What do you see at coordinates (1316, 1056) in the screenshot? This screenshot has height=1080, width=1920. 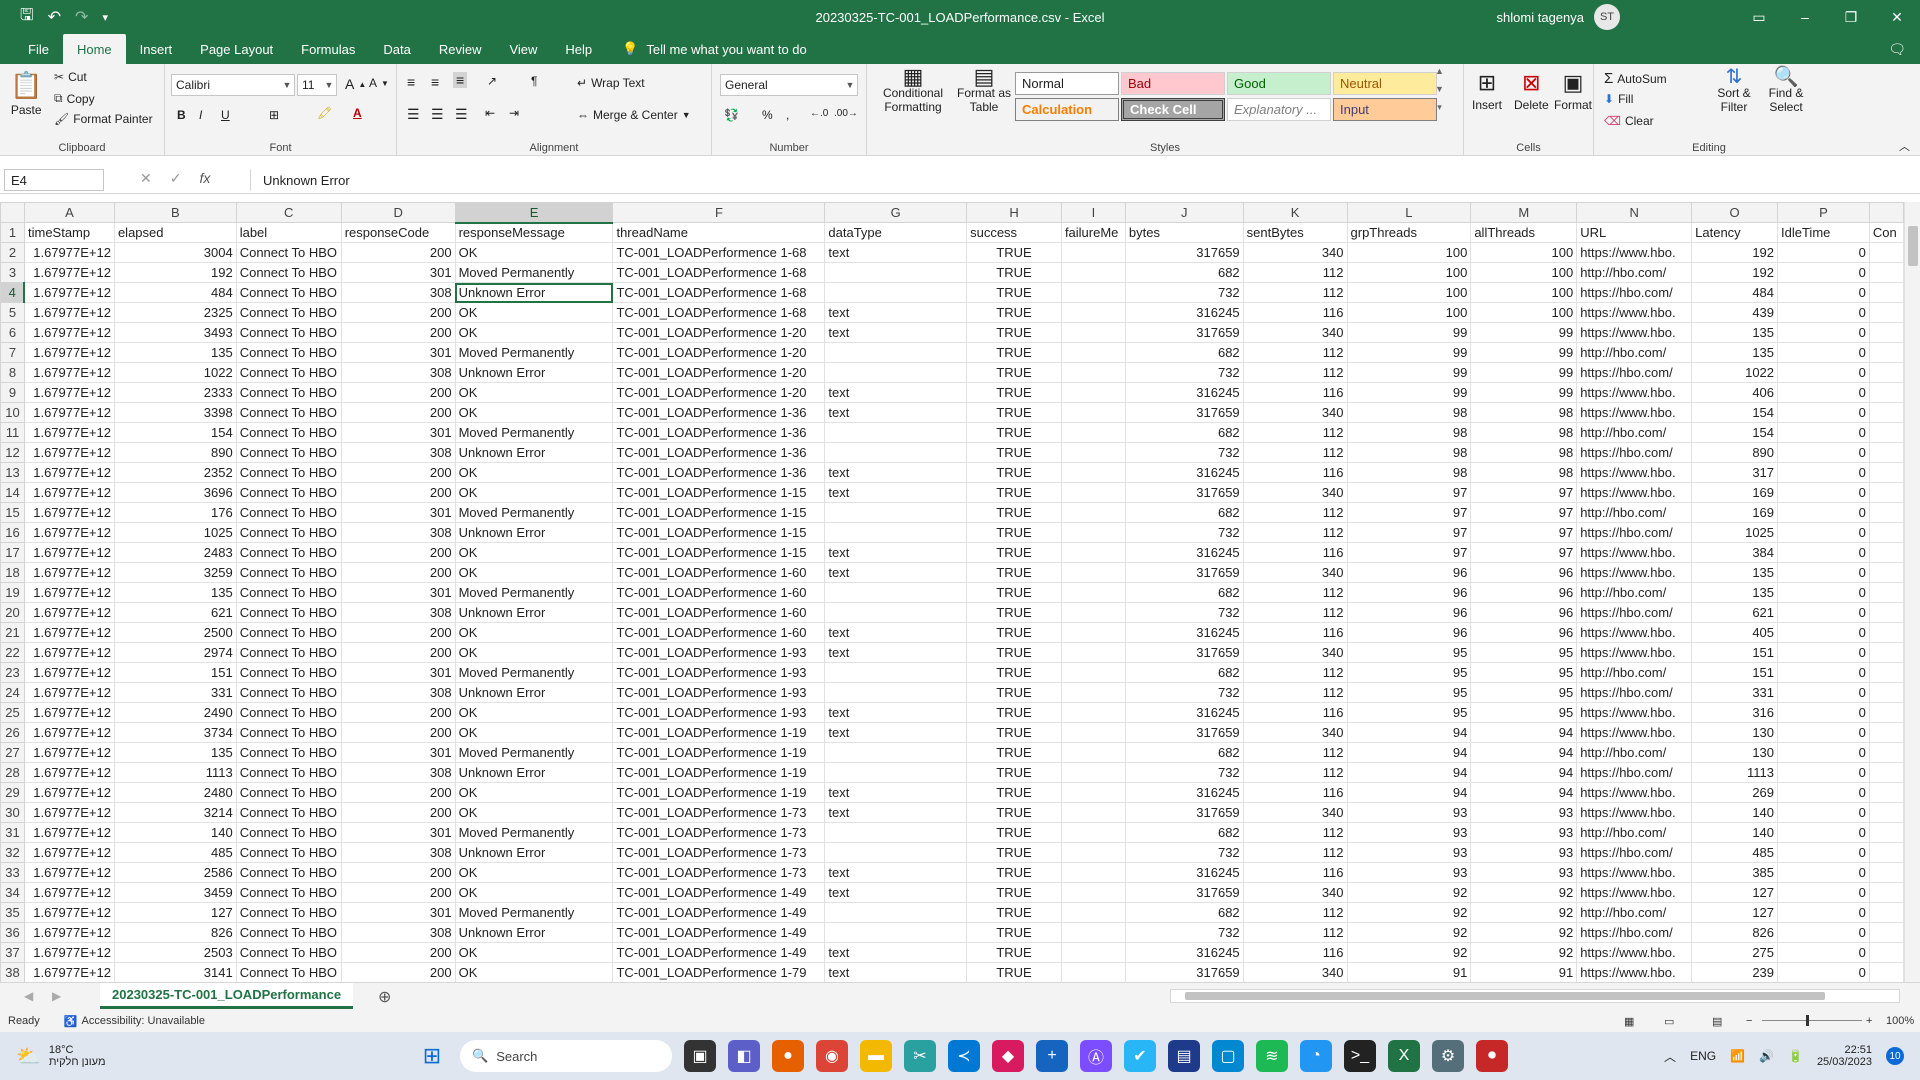 I see `chat-app-icon: ◔` at bounding box center [1316, 1056].